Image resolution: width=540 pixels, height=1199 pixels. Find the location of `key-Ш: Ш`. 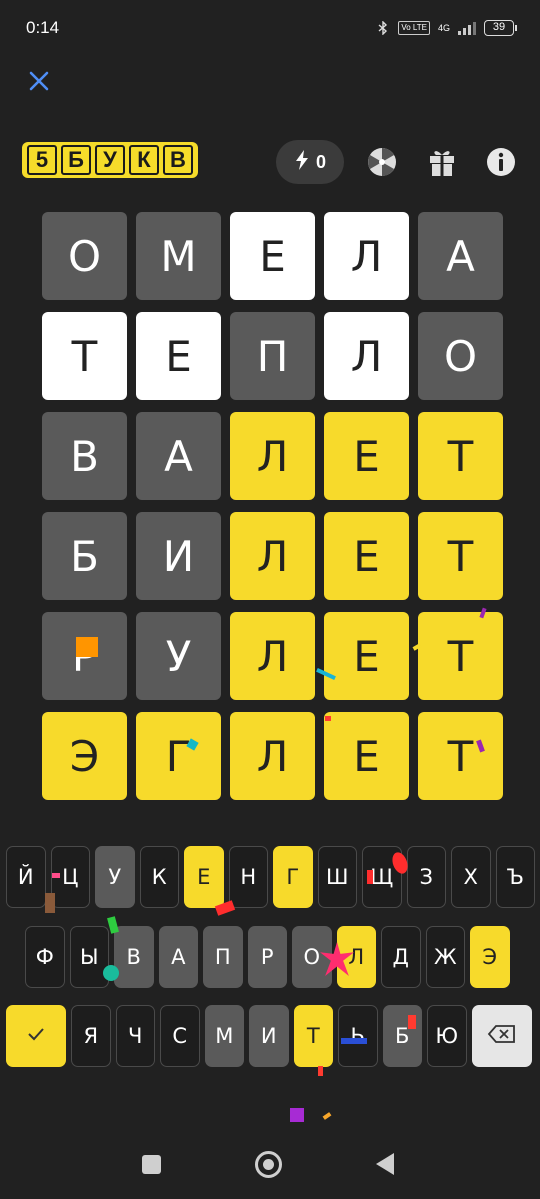

key-Ш: Ш is located at coordinates (337, 877).